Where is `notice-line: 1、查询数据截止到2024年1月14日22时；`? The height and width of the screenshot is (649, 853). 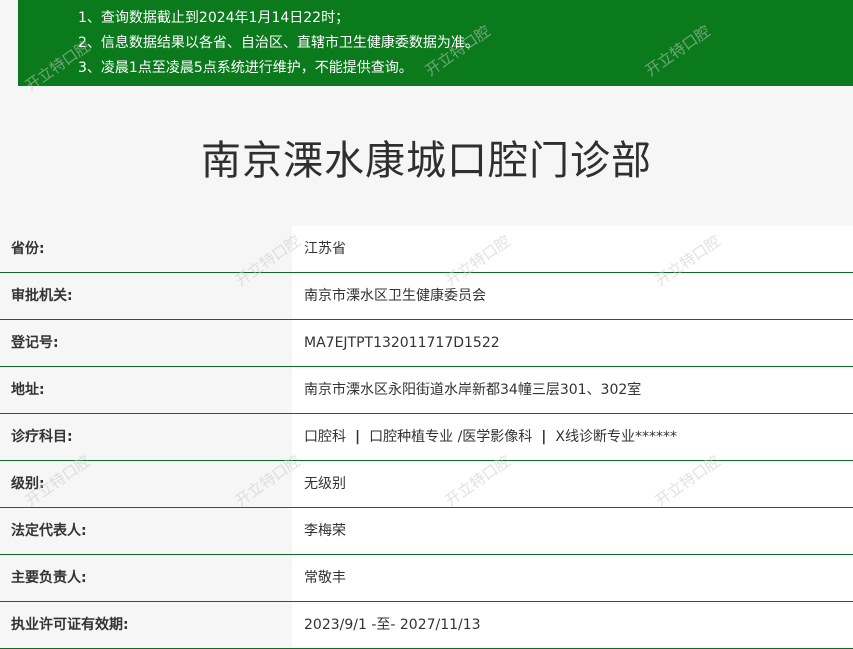
notice-line: 1、查询数据截止到2024年1月14日22时； is located at coordinates (214, 18).